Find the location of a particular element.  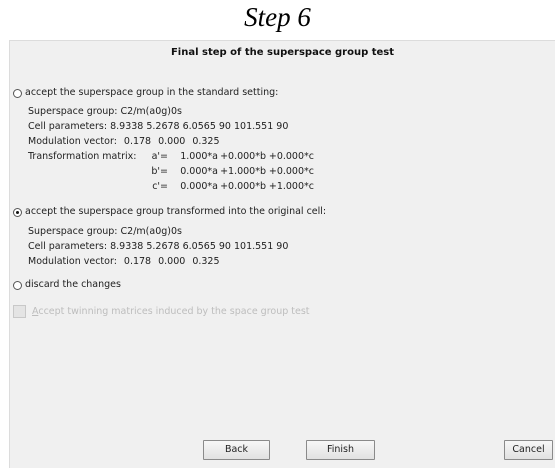

radio-original-cell is located at coordinates (17, 212).